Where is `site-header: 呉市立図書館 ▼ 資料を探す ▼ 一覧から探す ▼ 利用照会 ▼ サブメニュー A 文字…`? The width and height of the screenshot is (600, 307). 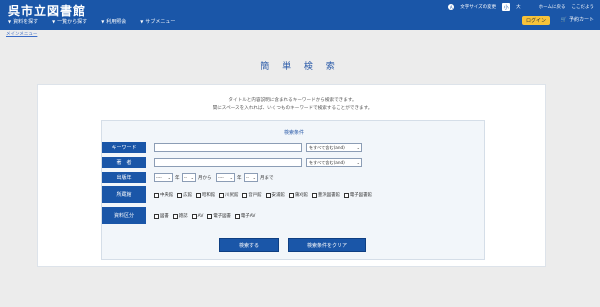
site-header: 呉市立図書館 ▼ 資料を探す ▼ 一覧から探す ▼ 利用照会 ▼ サブメニュー A 文字… is located at coordinates (300, 15).